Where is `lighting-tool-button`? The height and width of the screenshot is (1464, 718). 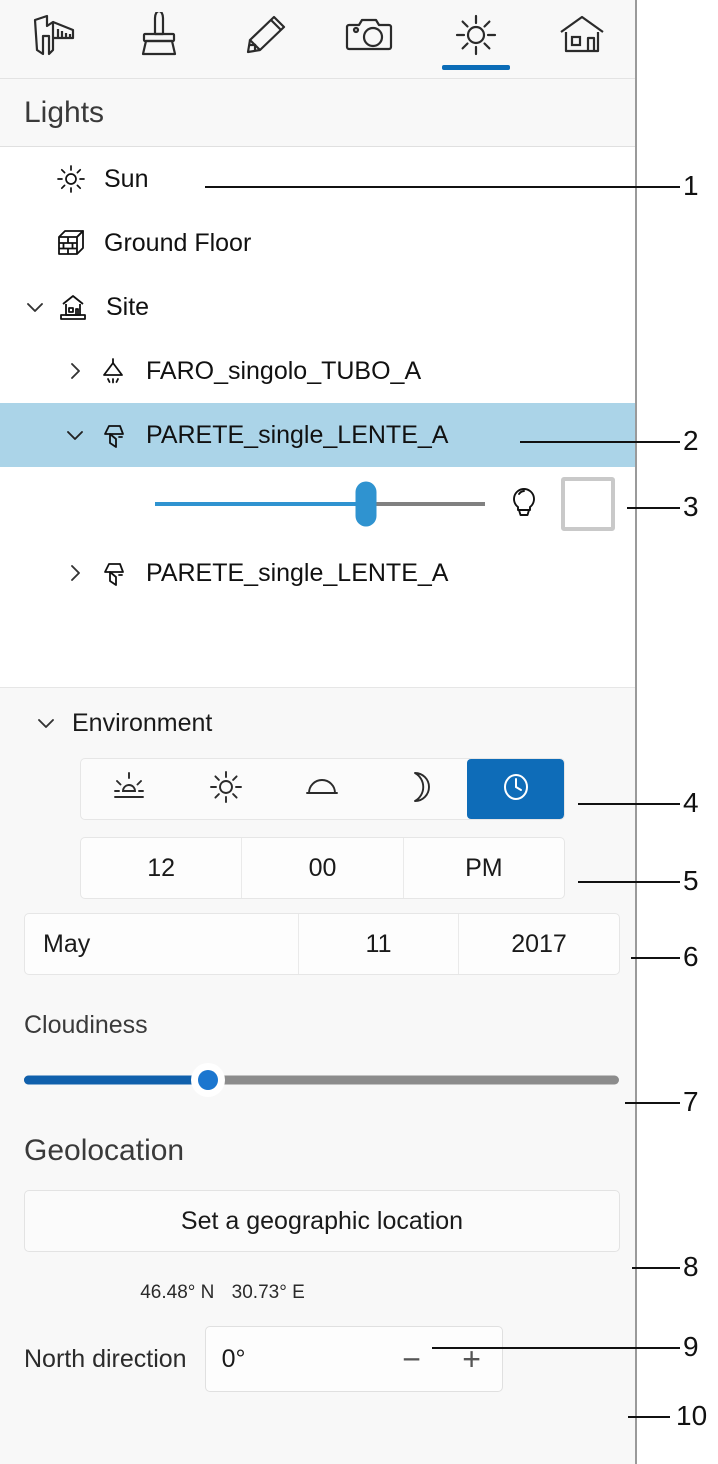 lighting-tool-button is located at coordinates (476, 39).